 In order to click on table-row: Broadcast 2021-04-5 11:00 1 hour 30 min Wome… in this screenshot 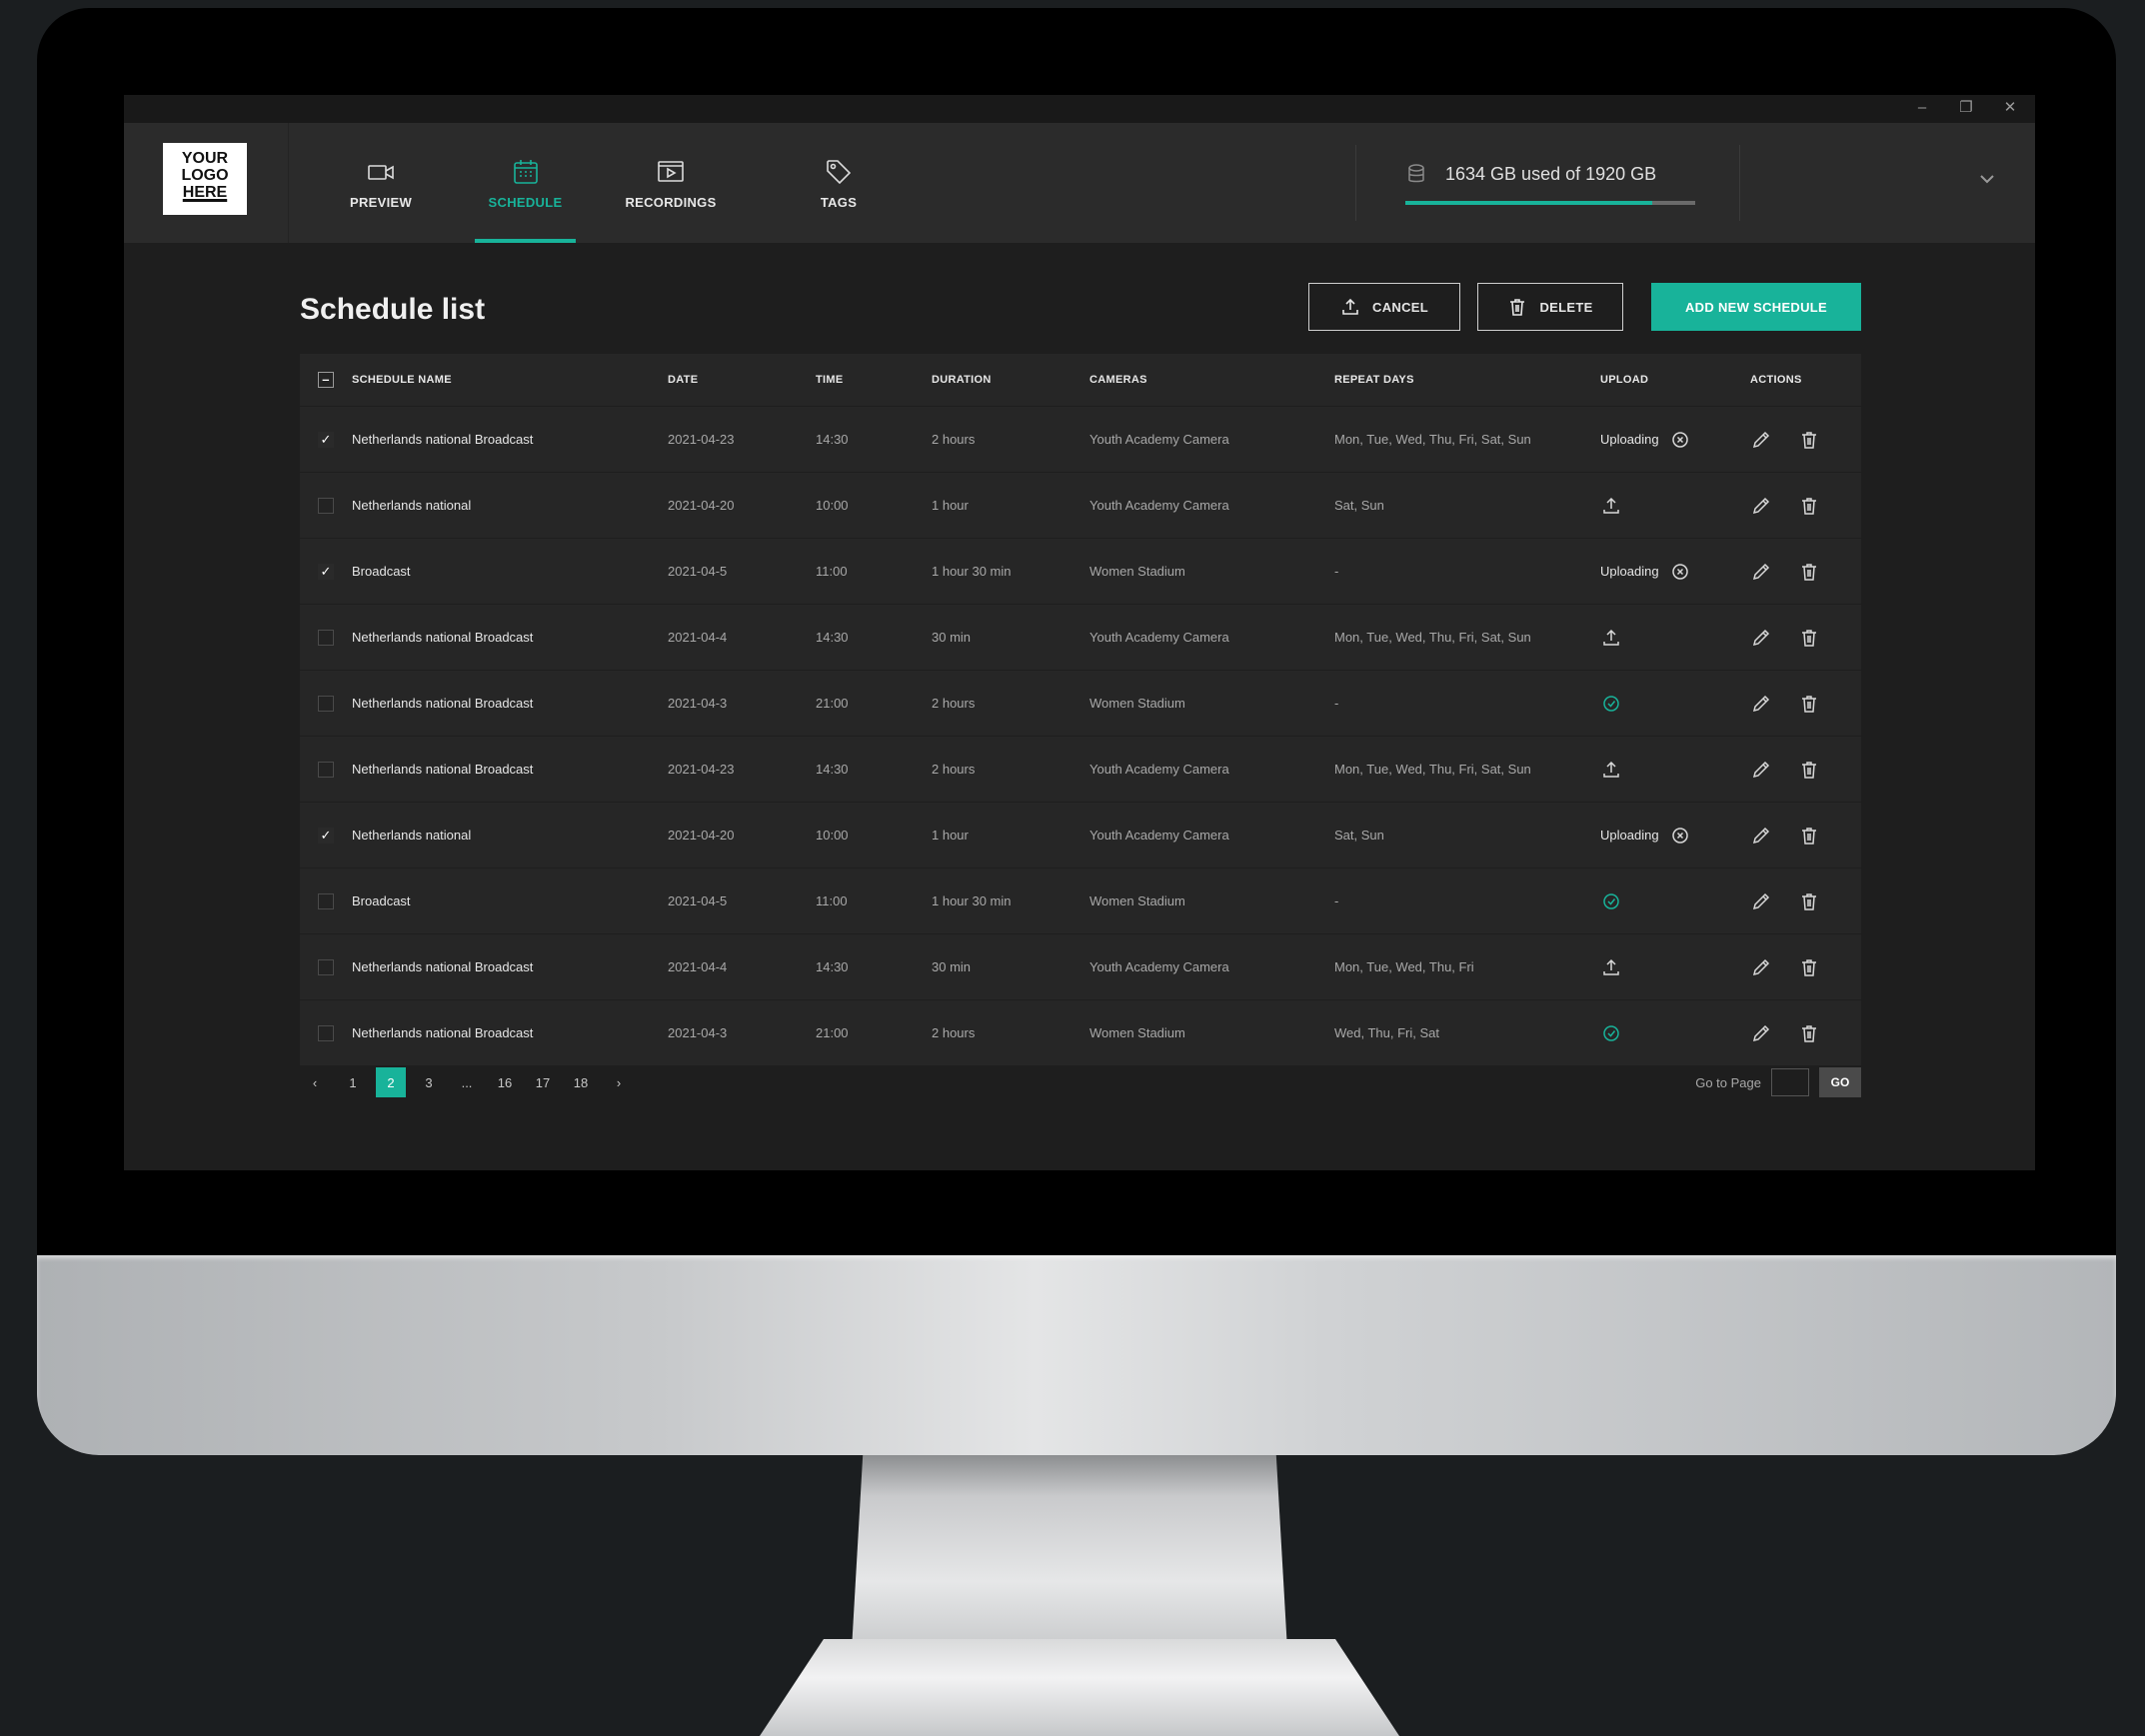, I will do `click(1080, 901)`.